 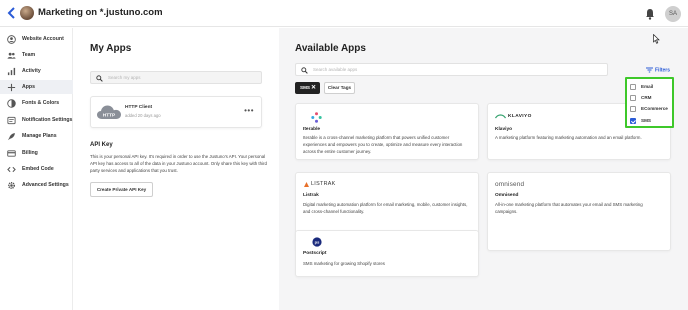 I want to click on omnisend-logo: omnisend, so click(x=509, y=184).